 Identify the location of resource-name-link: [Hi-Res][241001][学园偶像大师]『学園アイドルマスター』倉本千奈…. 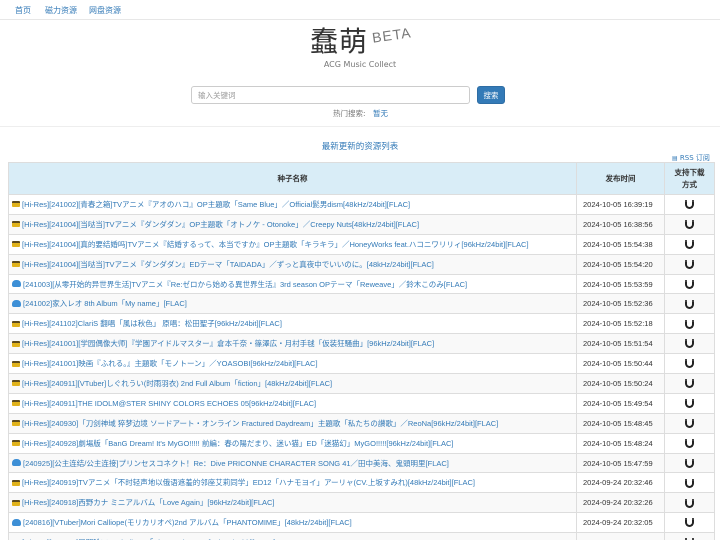
(228, 343).